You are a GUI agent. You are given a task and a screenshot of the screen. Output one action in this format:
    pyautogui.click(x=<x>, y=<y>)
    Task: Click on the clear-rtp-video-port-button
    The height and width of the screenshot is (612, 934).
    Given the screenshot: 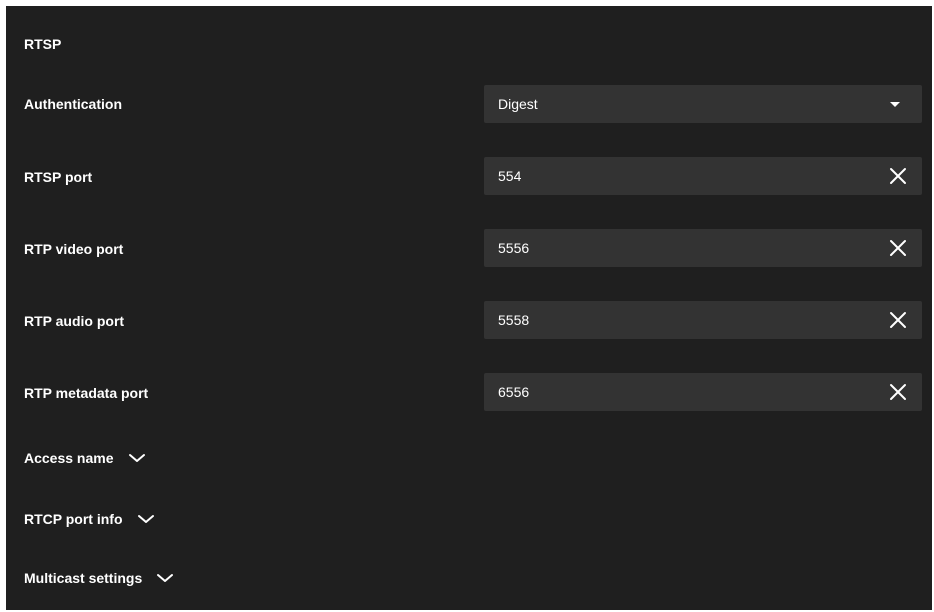 What is the action you would take?
    pyautogui.click(x=898, y=248)
    